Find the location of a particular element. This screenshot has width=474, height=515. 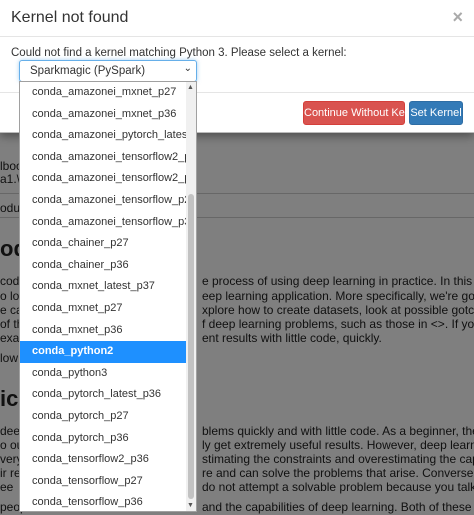

dropdown-option: conda_tensorflow2_p36 is located at coordinates (103, 460).